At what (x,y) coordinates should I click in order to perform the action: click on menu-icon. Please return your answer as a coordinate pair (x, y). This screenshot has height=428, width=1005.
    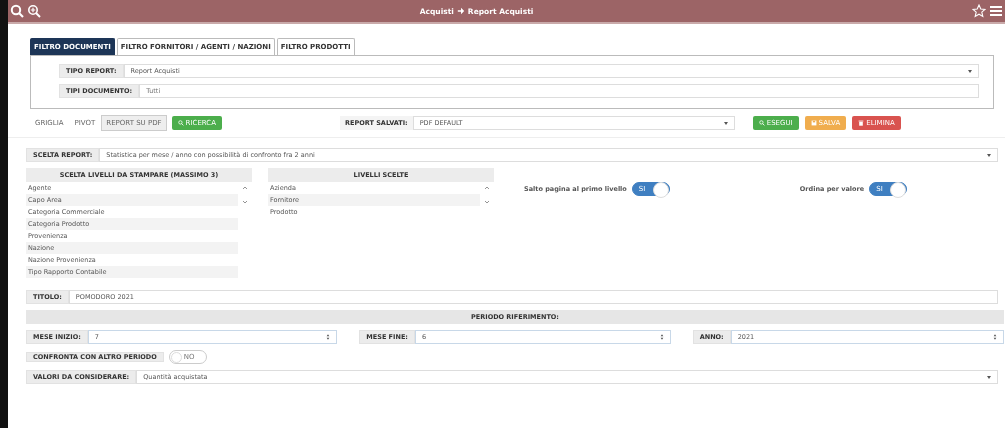
    Looking at the image, I should click on (996, 11).